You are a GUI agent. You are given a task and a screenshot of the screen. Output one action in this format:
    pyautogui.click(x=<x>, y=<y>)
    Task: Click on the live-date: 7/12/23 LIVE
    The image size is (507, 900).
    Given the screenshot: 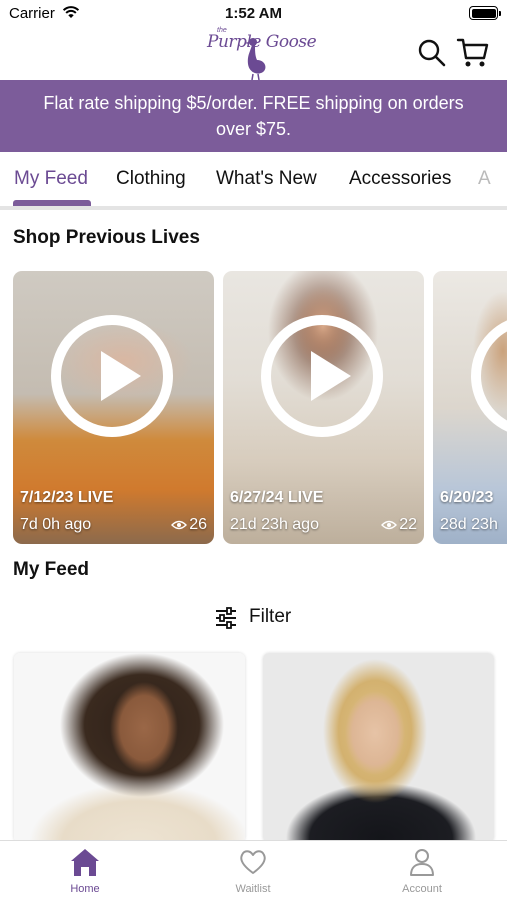 What is the action you would take?
    pyautogui.click(x=67, y=497)
    